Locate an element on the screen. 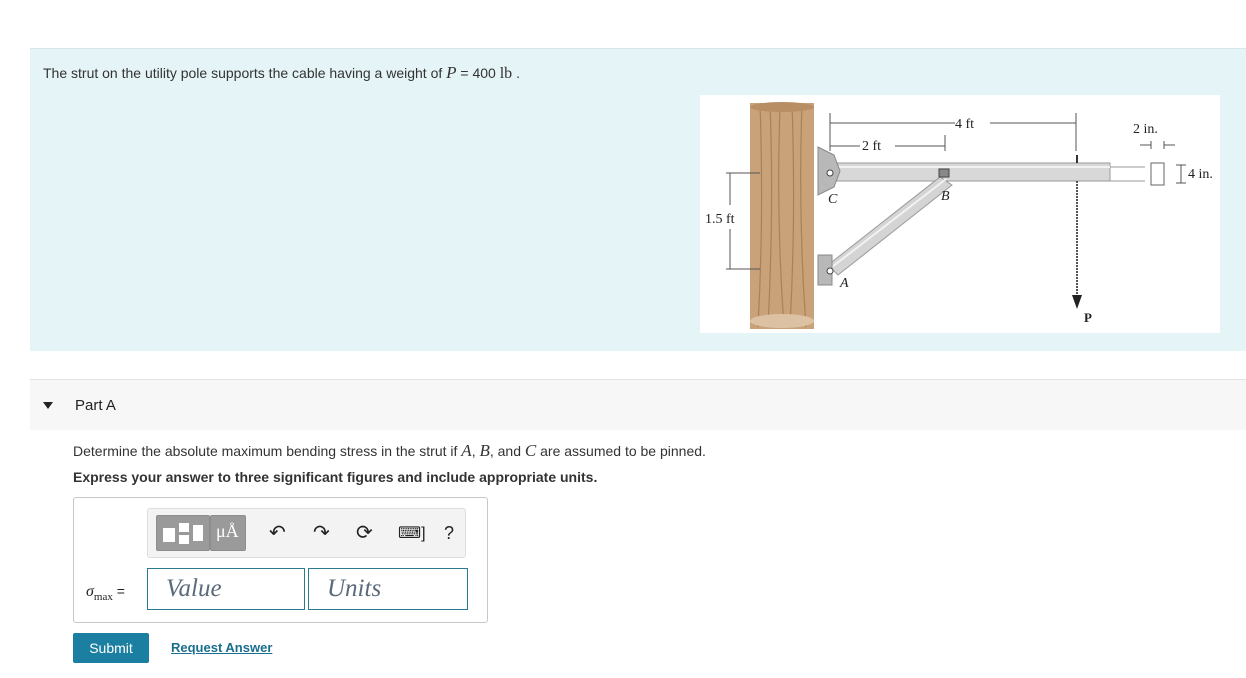  strut is located at coordinates (890, 226).